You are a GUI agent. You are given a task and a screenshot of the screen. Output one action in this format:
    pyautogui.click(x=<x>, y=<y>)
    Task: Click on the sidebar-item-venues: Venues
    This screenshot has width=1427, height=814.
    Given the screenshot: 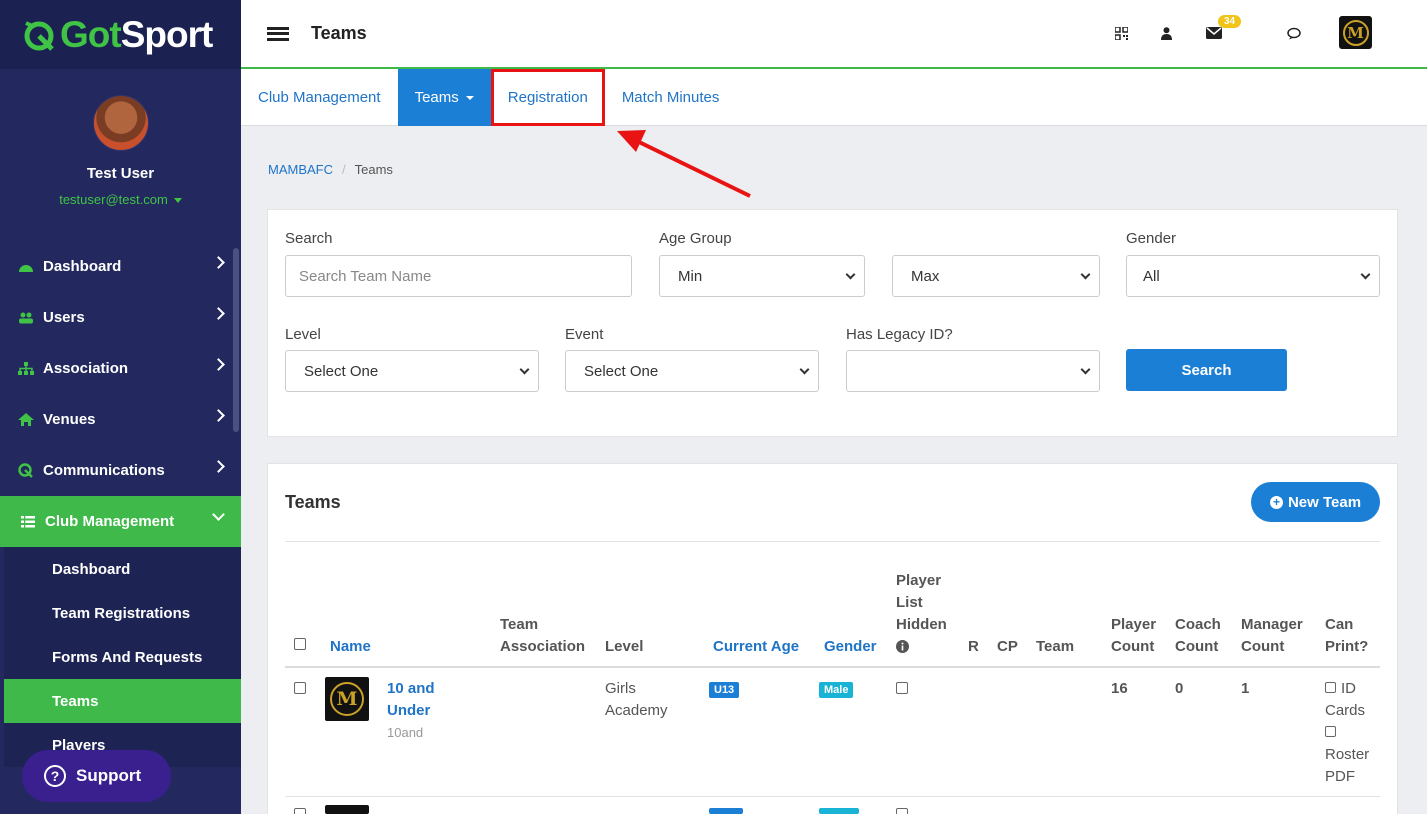 What is the action you would take?
    pyautogui.click(x=120, y=419)
    